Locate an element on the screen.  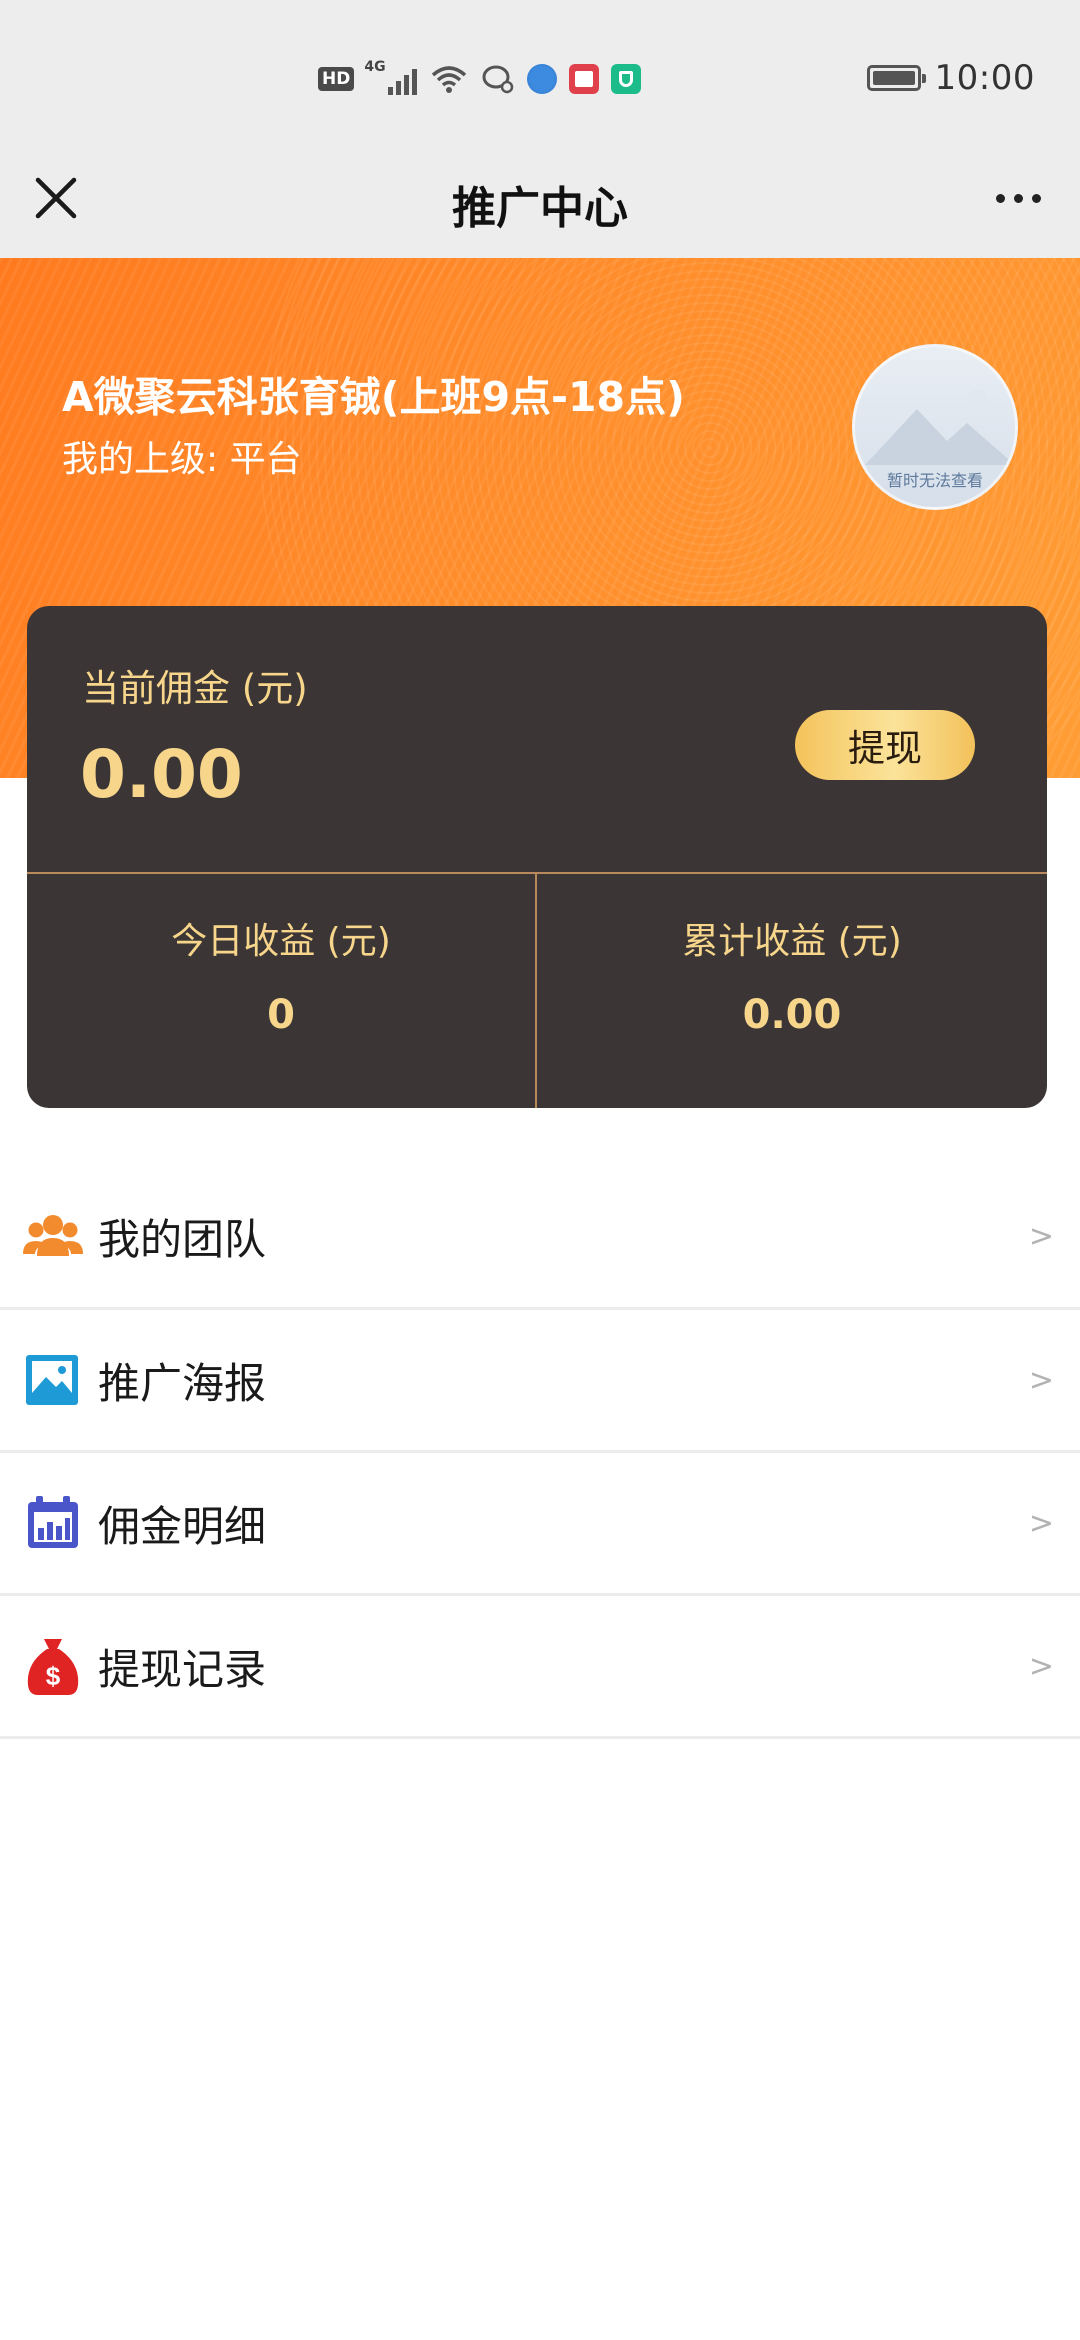
shield-app-icon is located at coordinates (626, 79).